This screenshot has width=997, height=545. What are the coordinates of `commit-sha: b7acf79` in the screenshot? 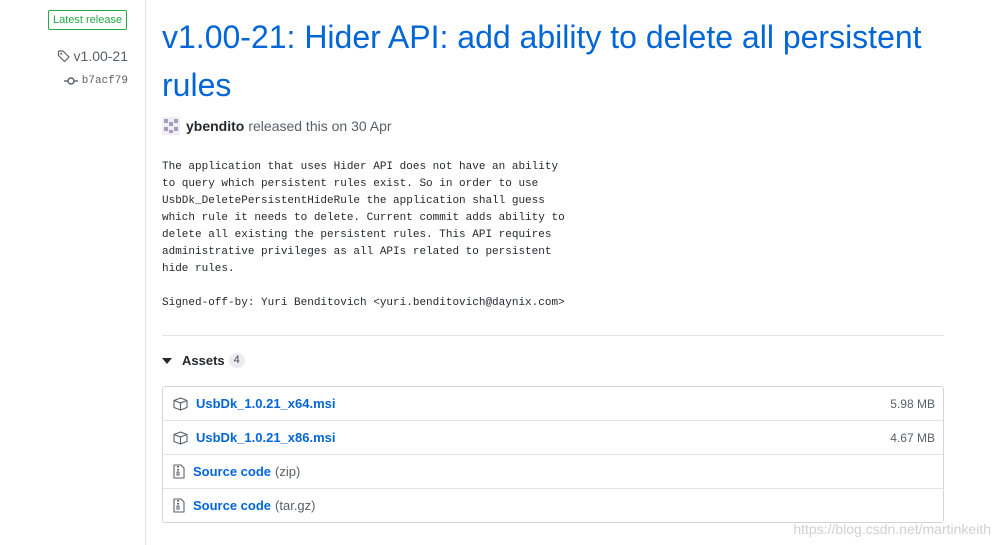 It's located at (104, 81).